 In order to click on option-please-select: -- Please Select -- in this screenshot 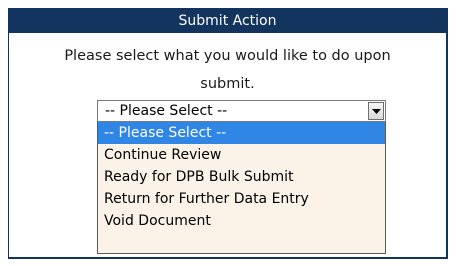, I will do `click(241, 133)`.